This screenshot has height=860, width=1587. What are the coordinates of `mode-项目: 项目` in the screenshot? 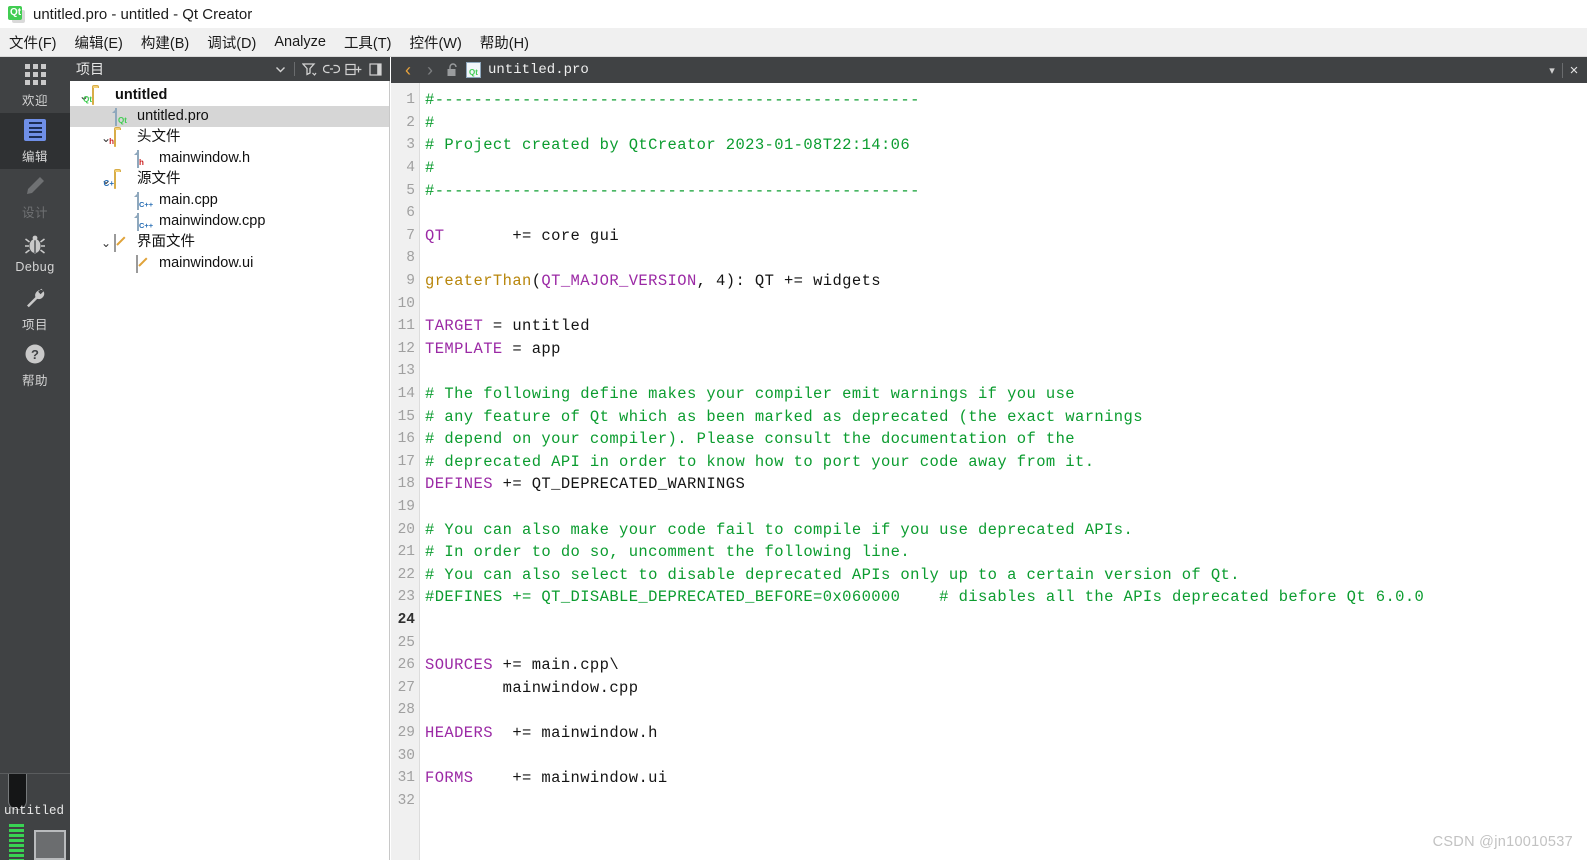 It's located at (35, 309).